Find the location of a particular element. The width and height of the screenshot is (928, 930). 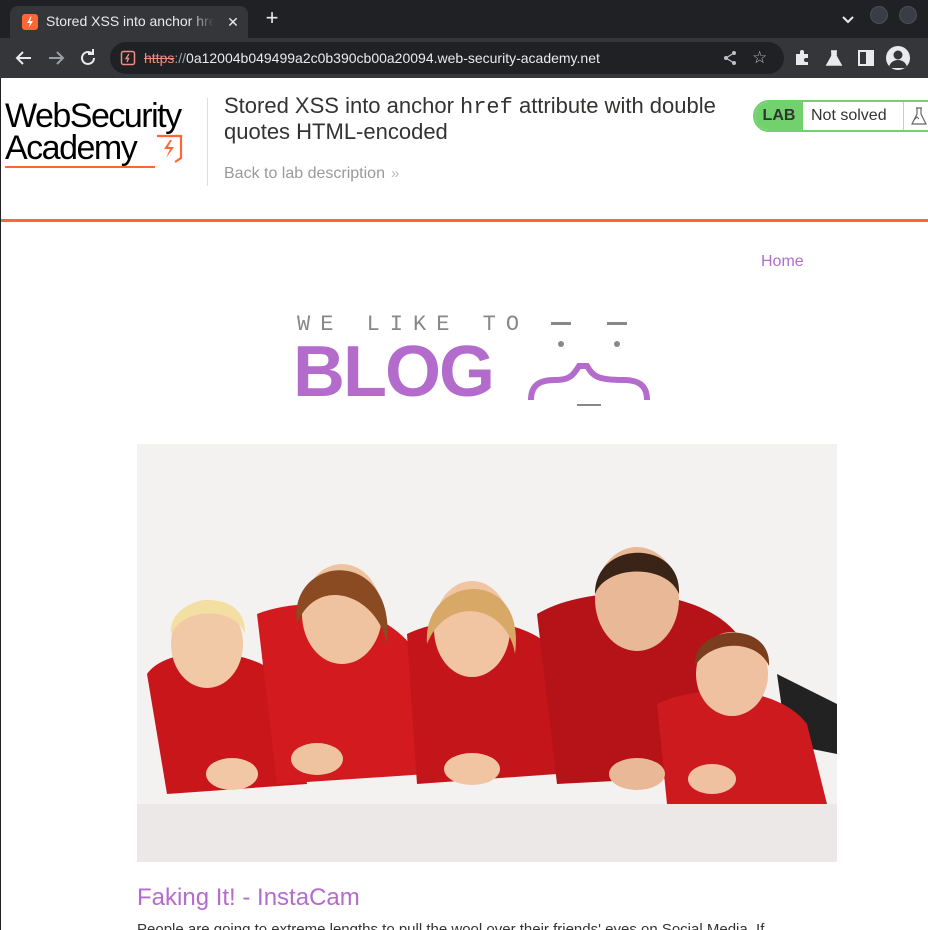

lab-title-text-start: Stored XSS into anchor is located at coordinates (342, 105).